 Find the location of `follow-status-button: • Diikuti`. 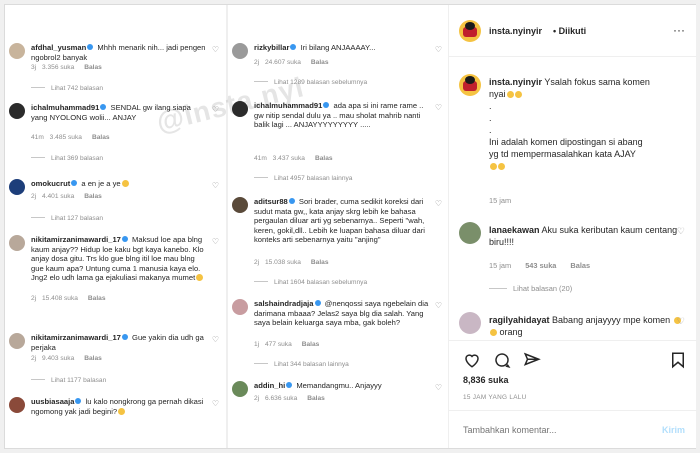

follow-status-button: • Diikuti is located at coordinates (569, 31).